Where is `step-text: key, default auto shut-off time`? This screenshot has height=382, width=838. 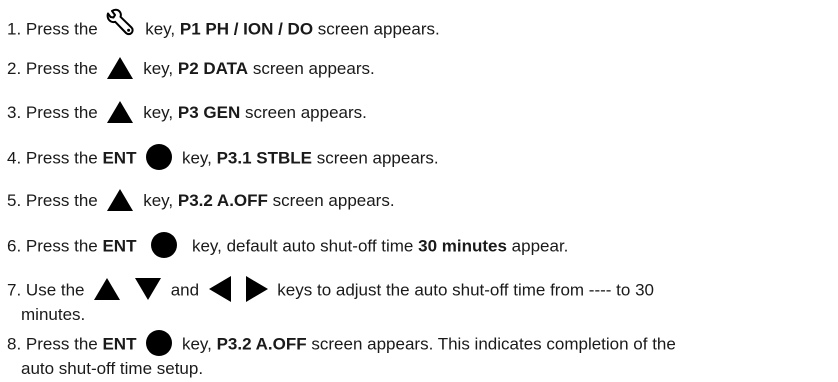
step-text: key, default auto shut-off time is located at coordinates (302, 246).